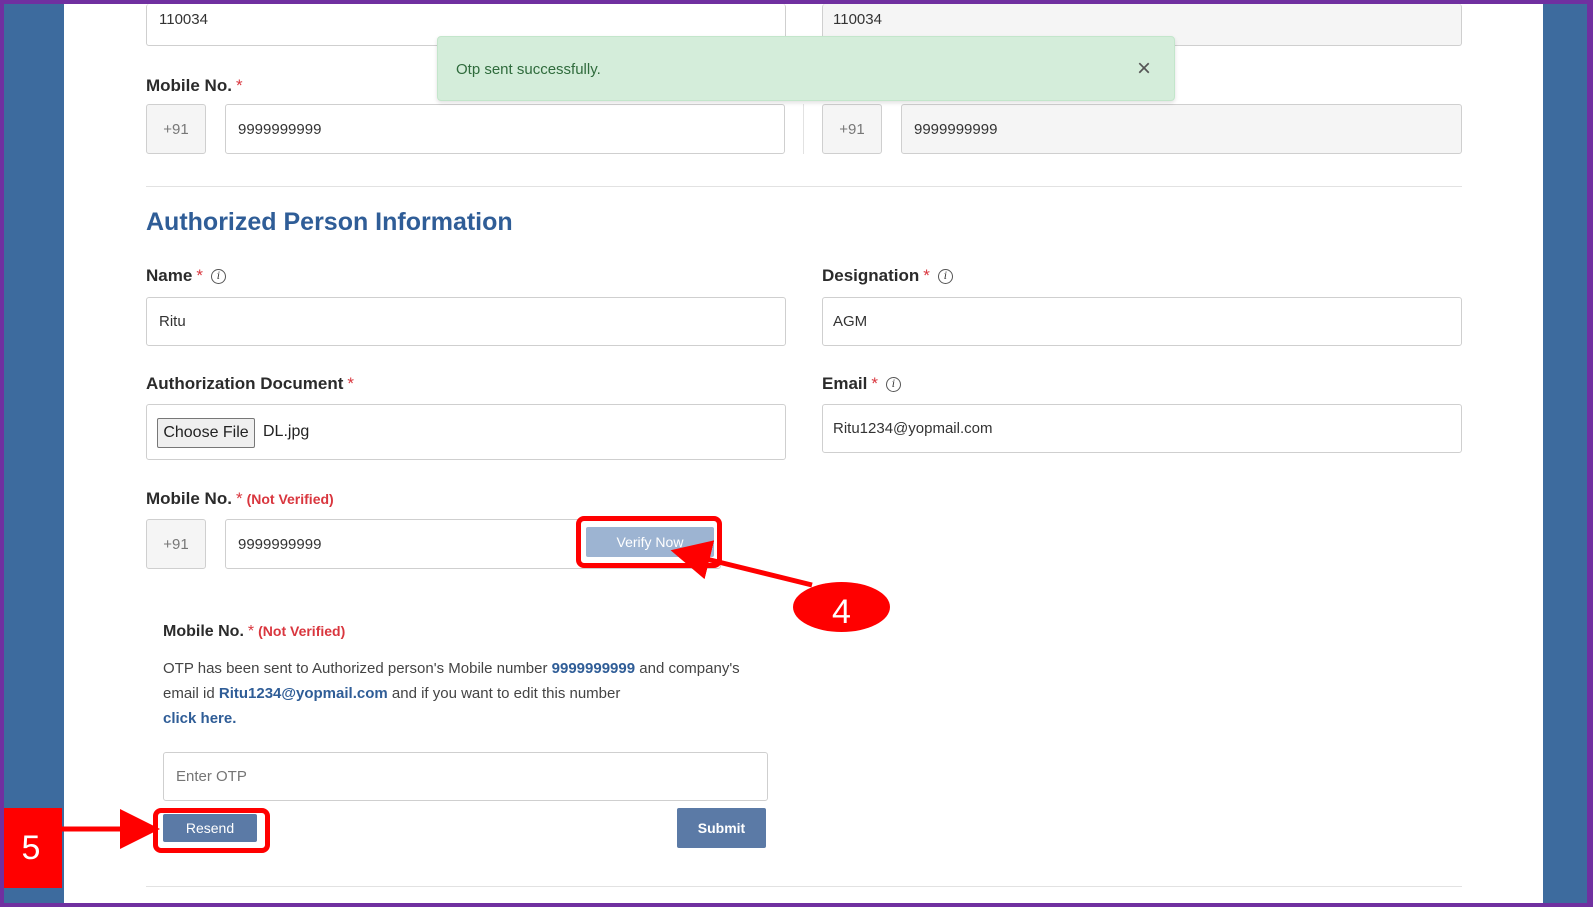 This screenshot has height=907, width=1593. What do you see at coordinates (721, 828) in the screenshot?
I see `submit-button: Submit` at bounding box center [721, 828].